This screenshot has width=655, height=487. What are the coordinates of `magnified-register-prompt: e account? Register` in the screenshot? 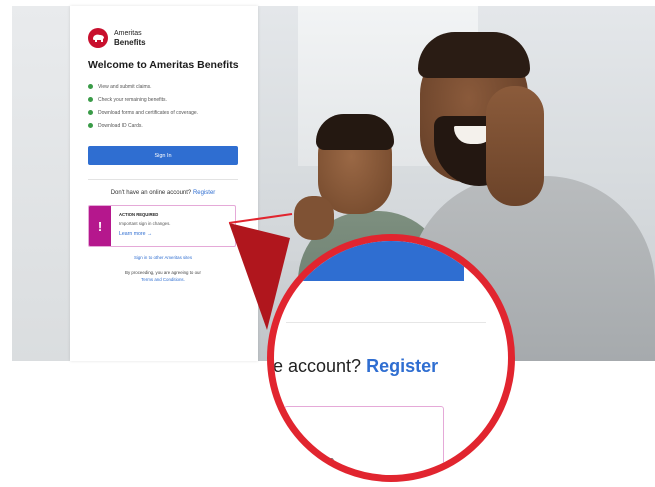 It's located at (355, 366).